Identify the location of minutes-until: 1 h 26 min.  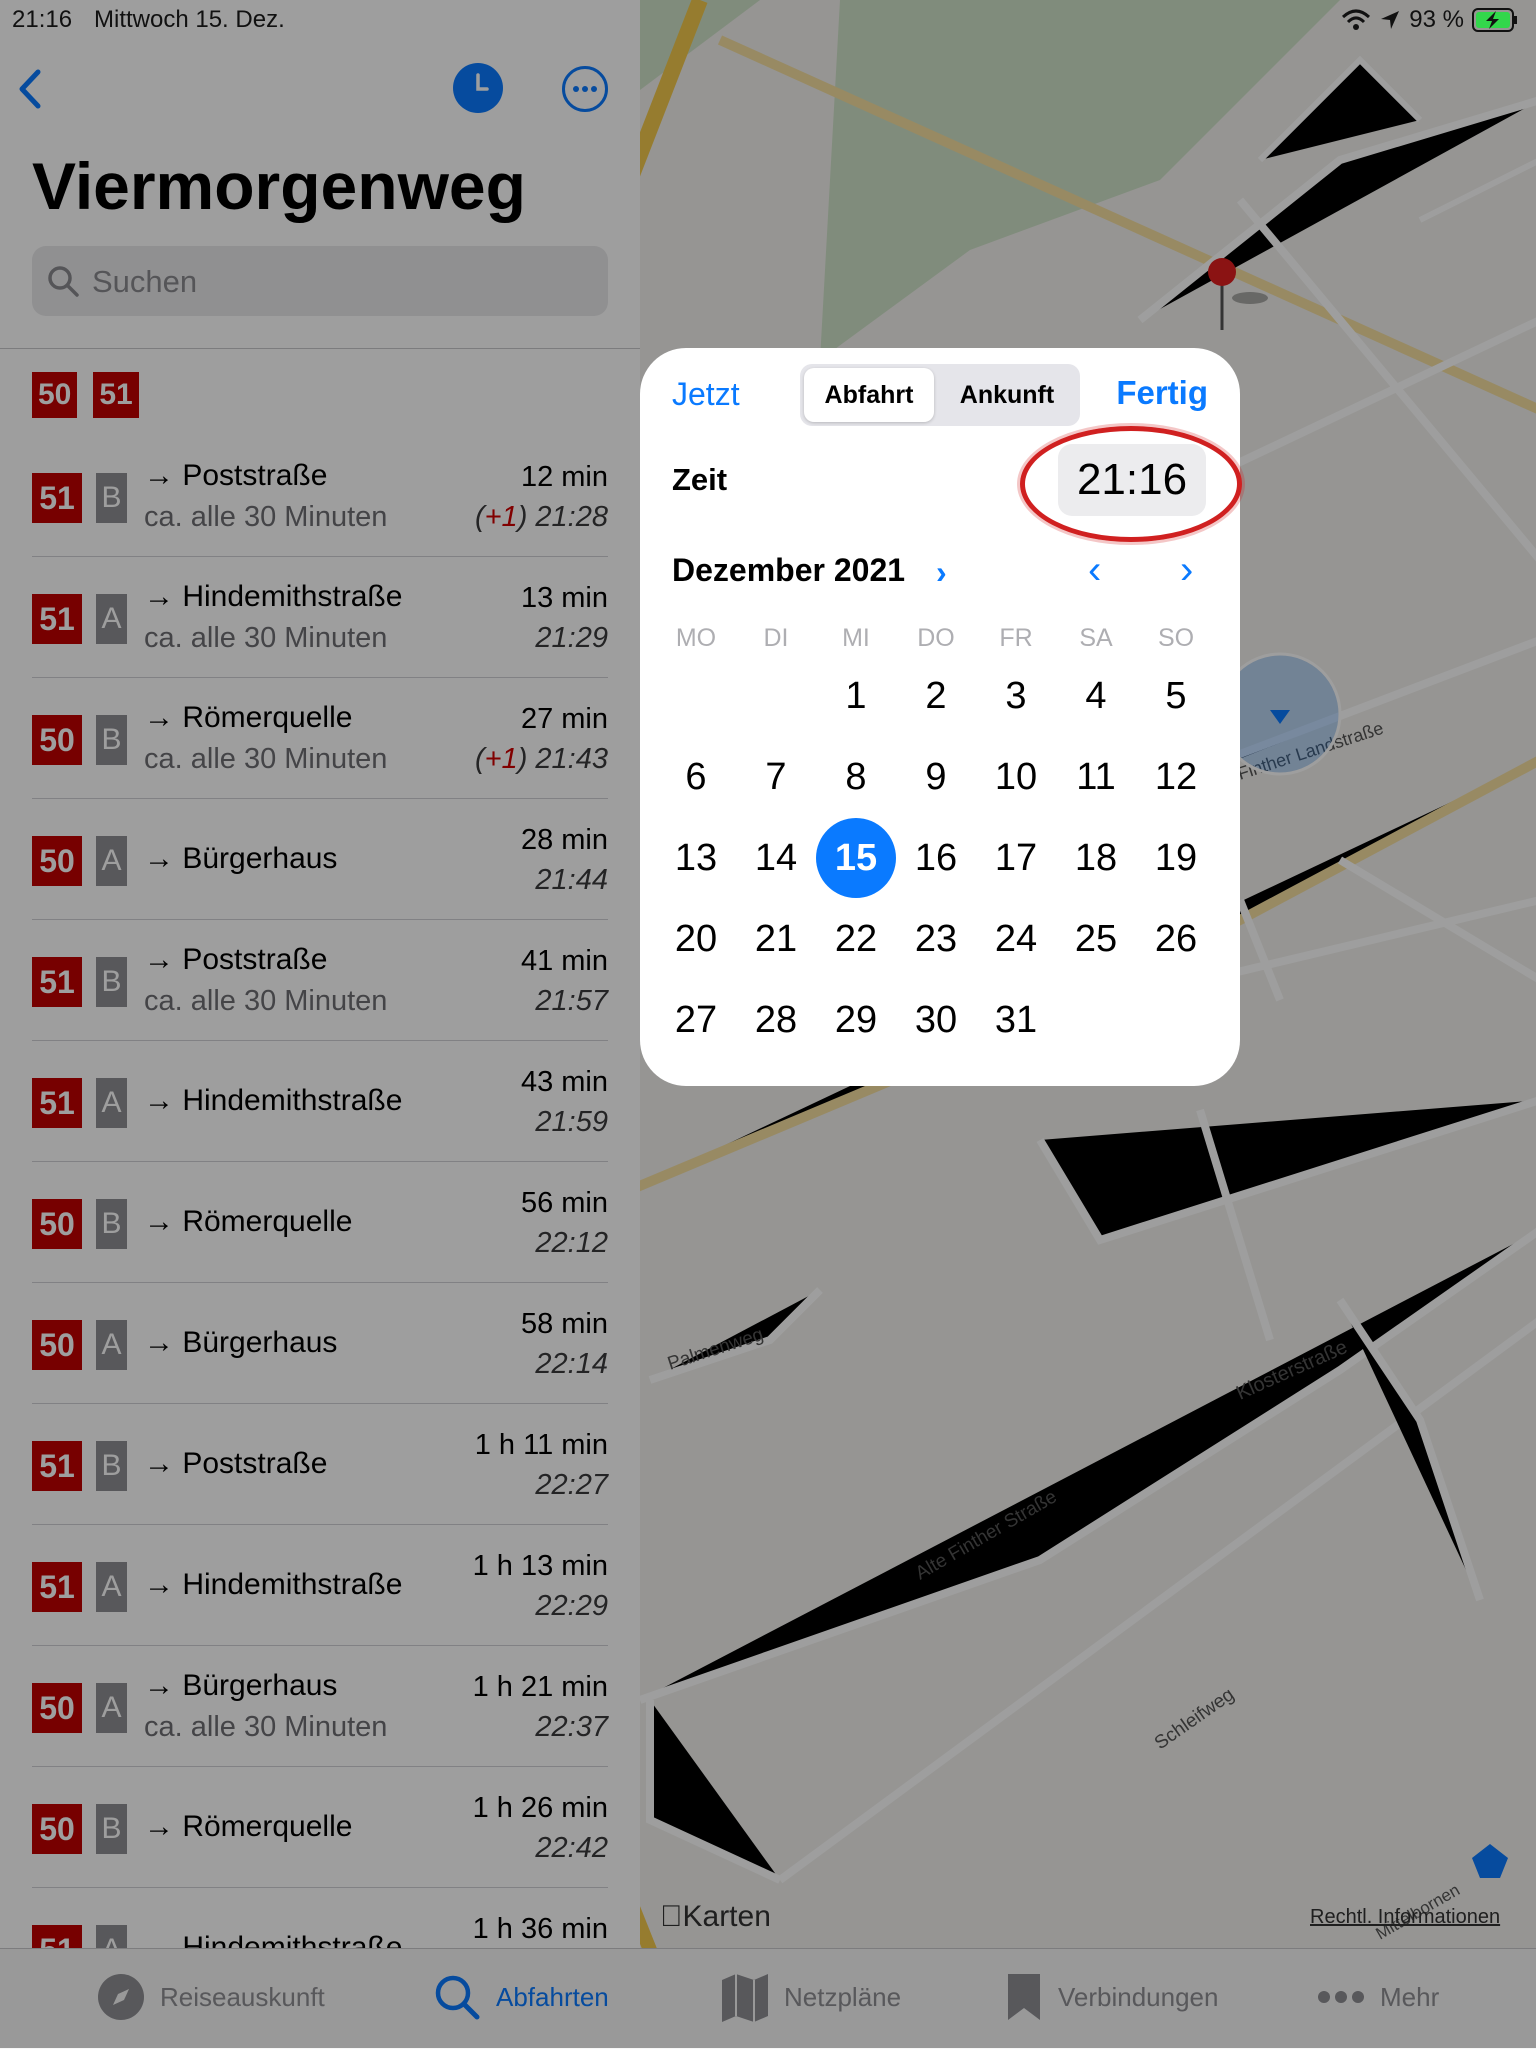
(540, 1808).